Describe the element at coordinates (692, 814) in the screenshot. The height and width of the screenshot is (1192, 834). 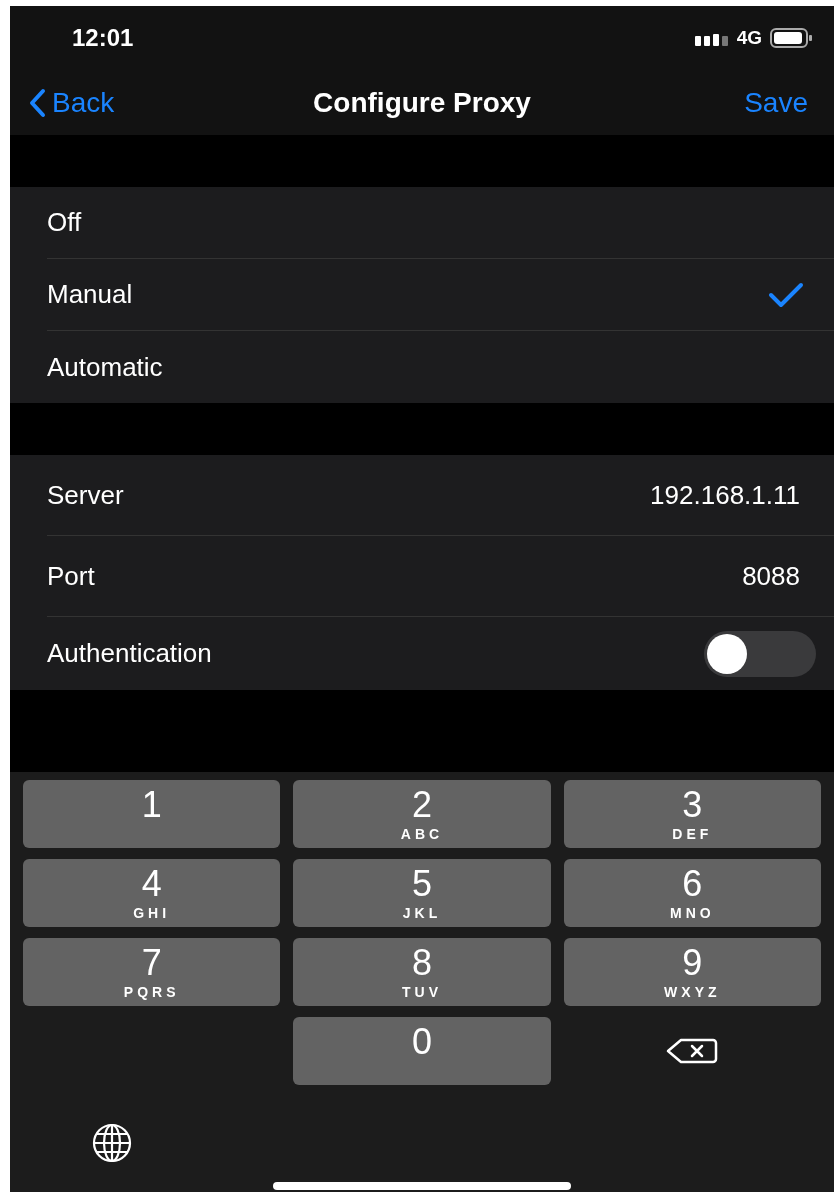
I see `keypad-key: 3 DEF` at that location.